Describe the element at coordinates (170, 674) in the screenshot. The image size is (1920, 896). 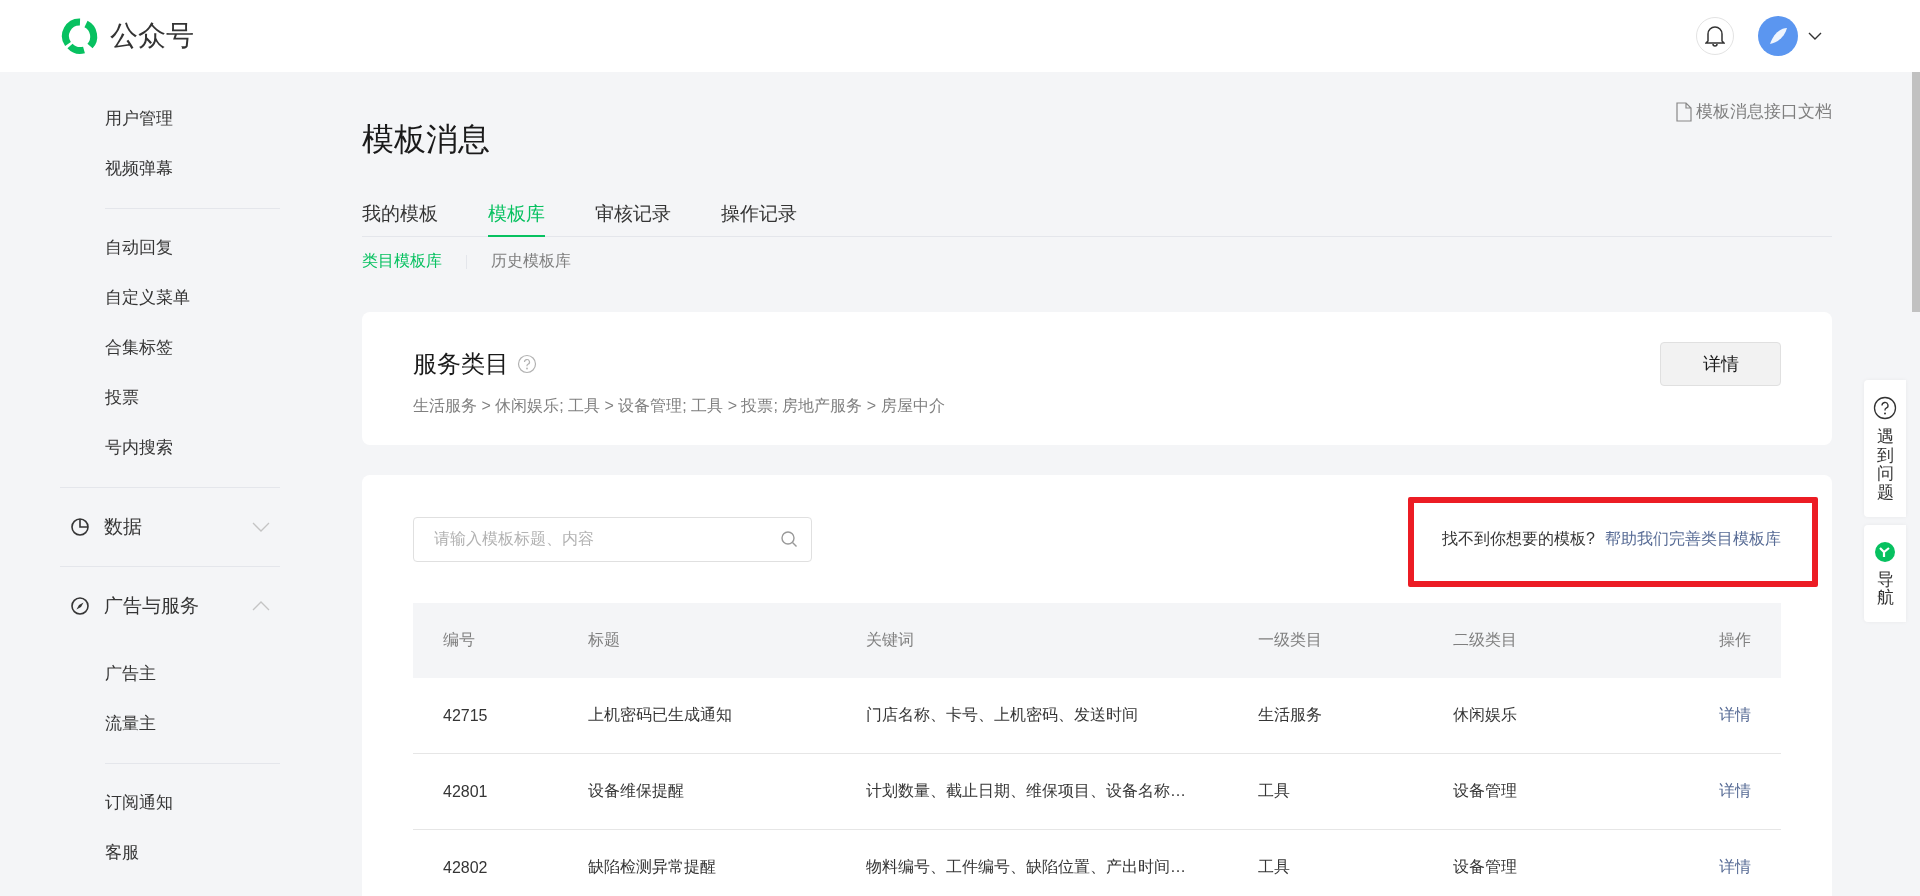
I see `sidebar-item: 广告主` at that location.